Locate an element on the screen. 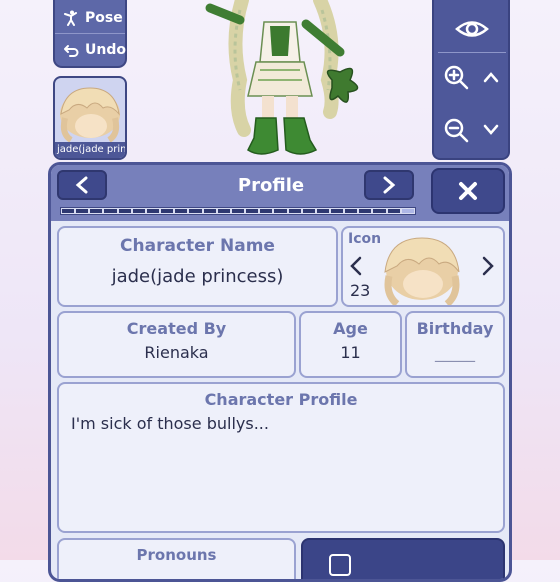  zoom-out-button is located at coordinates (456, 130).